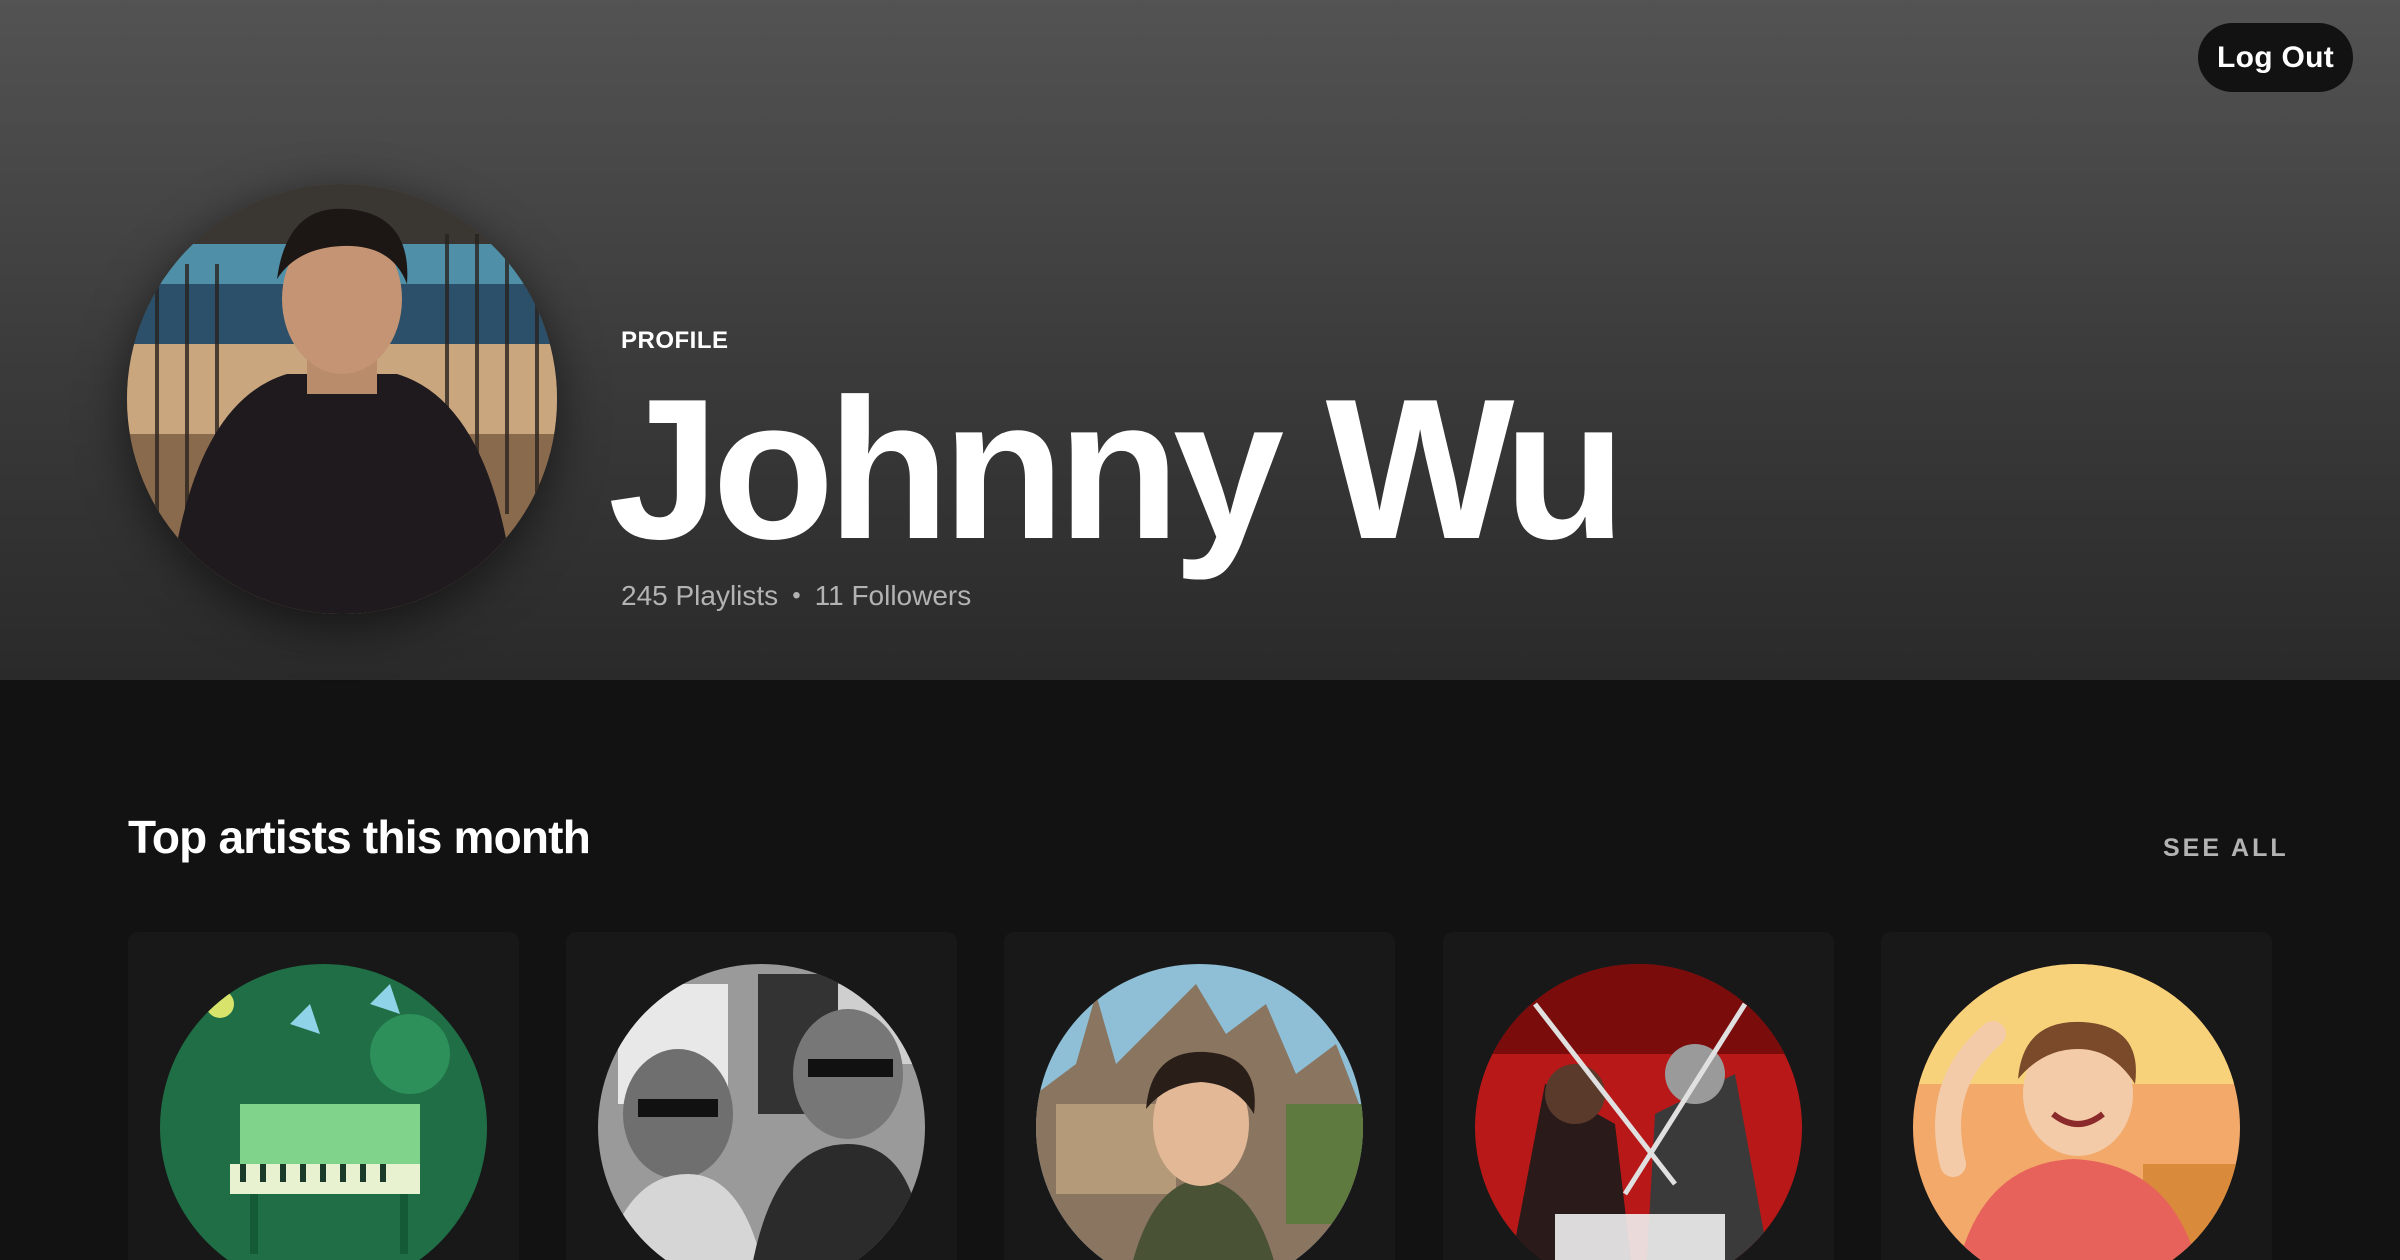 The image size is (2400, 1260). I want to click on profile-photo, so click(342, 399).